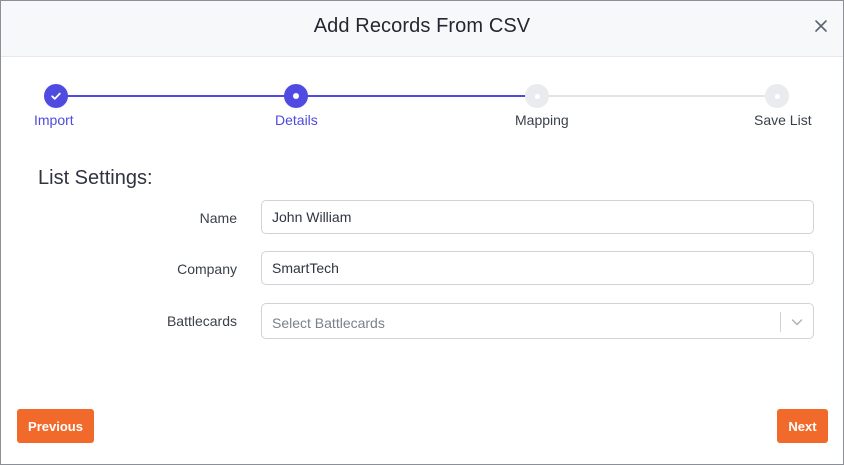  I want to click on step-save-list-dot, so click(777, 96).